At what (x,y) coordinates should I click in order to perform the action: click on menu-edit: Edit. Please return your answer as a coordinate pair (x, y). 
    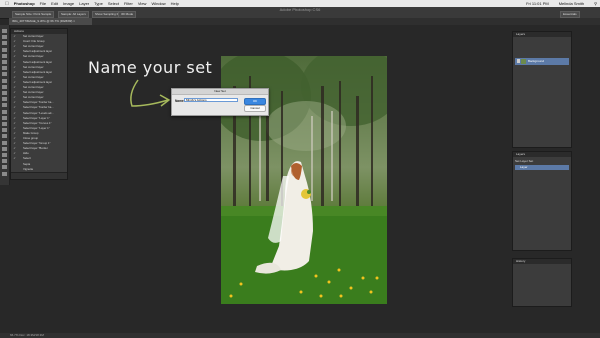
    Looking at the image, I should click on (54, 3).